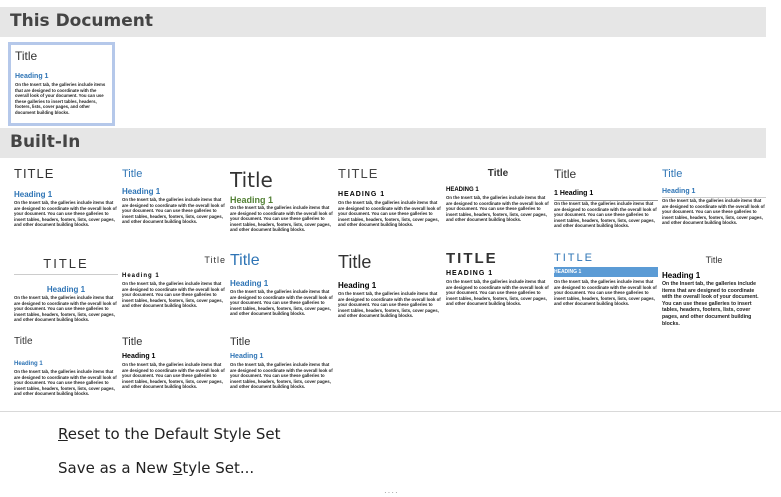 This screenshot has width=781, height=497. Describe the element at coordinates (383, 22) in the screenshot. I see `this-document-header: This Document` at that location.